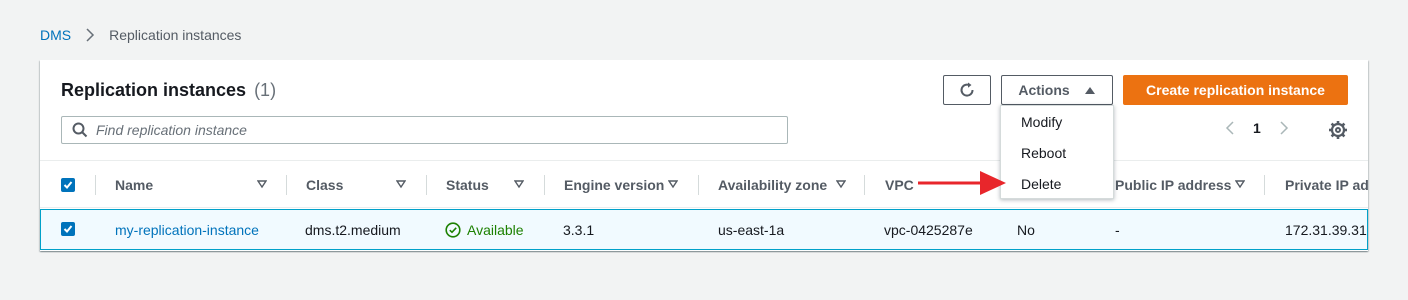 The width and height of the screenshot is (1408, 300). Describe the element at coordinates (467, 184) in the screenshot. I see `column-header-label: Status` at that location.